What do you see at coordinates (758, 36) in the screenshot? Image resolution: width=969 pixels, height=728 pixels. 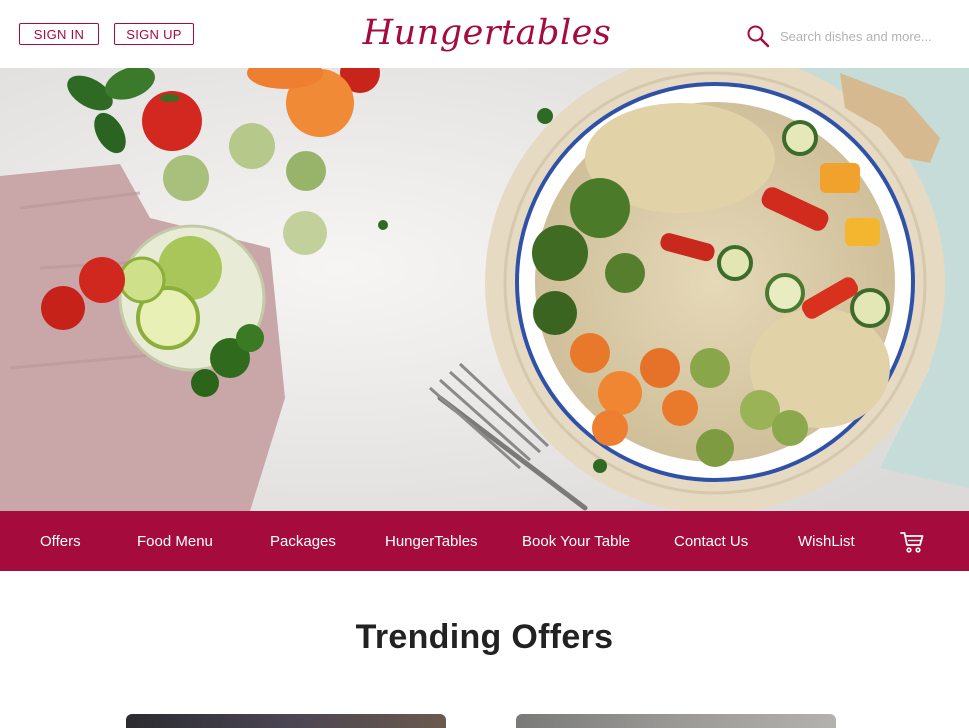 I see `search-icon` at bounding box center [758, 36].